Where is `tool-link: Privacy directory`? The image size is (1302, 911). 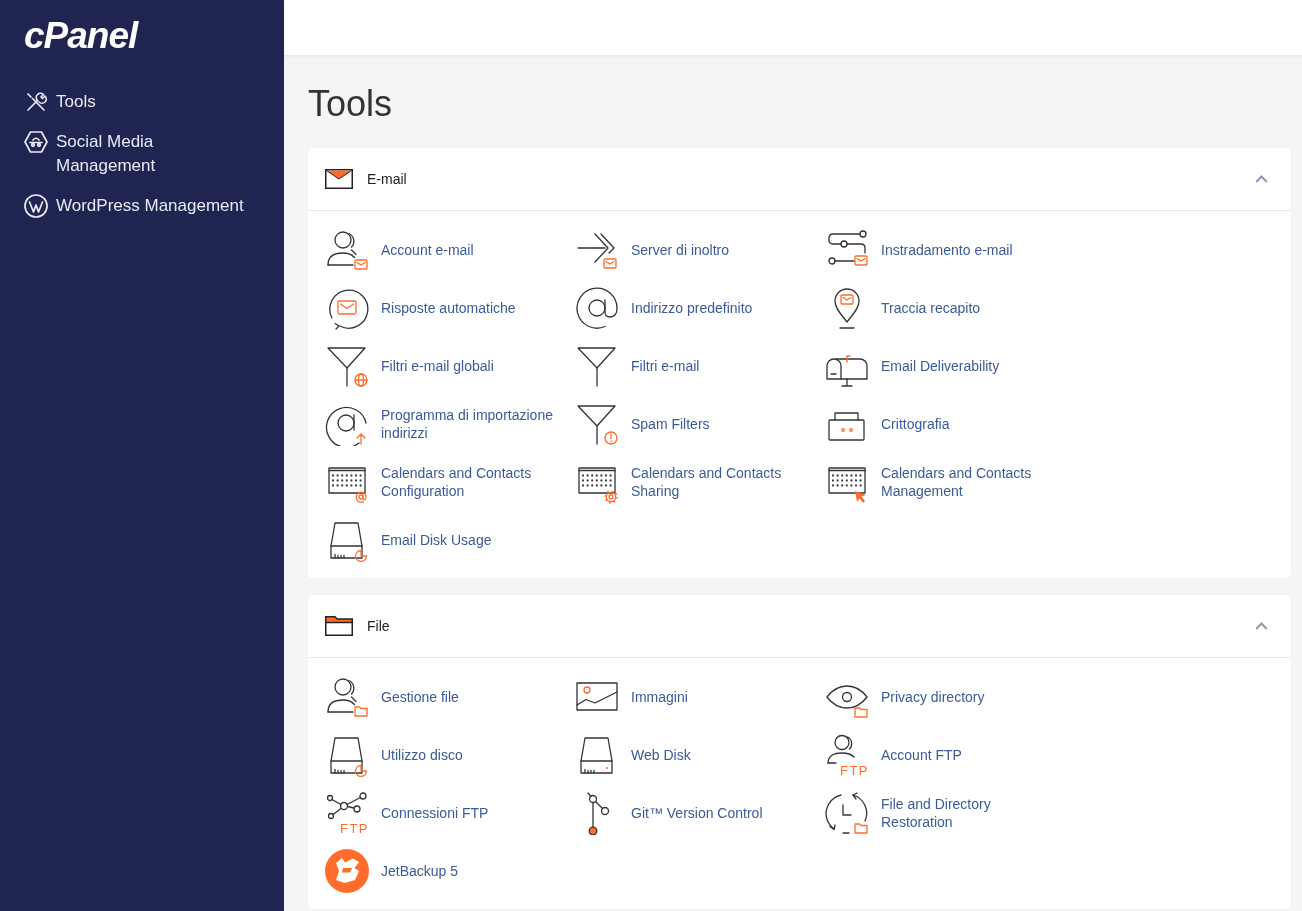
tool-link: Privacy directory is located at coordinates (905, 697).